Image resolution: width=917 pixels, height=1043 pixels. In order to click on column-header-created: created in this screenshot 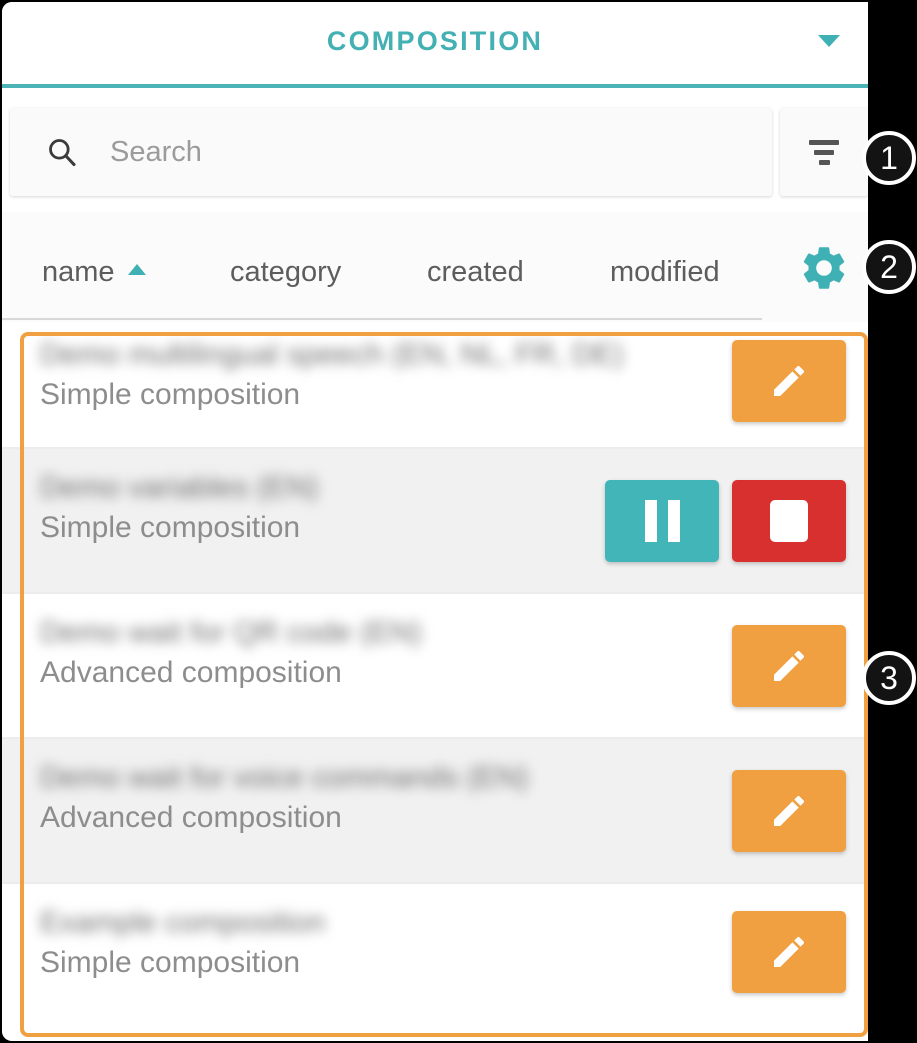, I will do `click(475, 272)`.